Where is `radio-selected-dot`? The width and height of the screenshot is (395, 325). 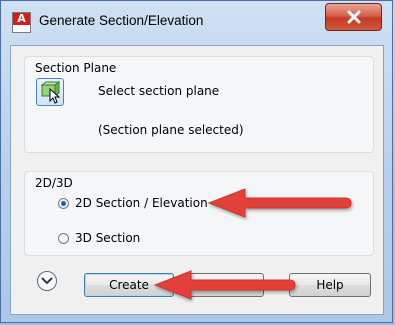
radio-selected-dot is located at coordinates (63, 203).